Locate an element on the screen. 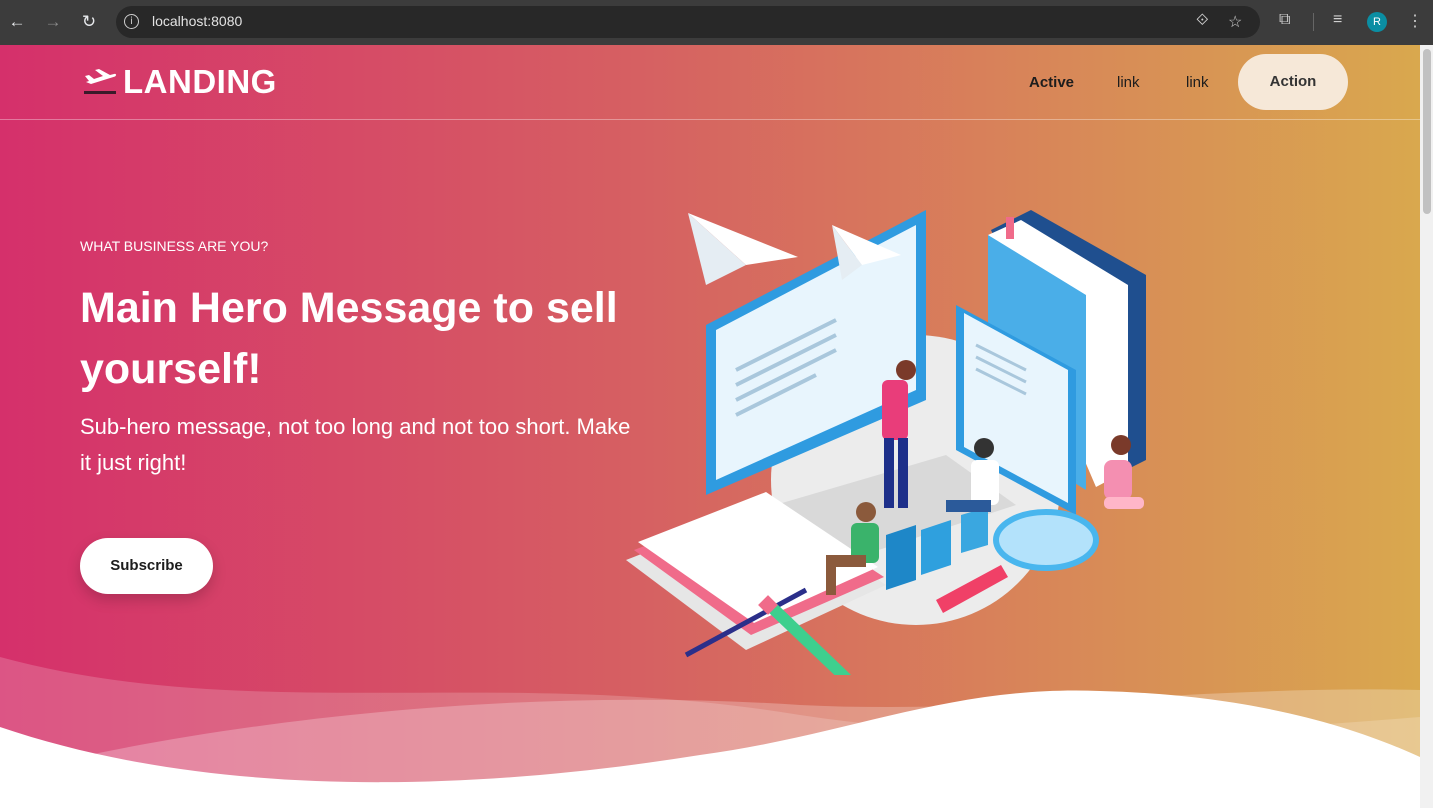 This screenshot has width=1433, height=808. action-button: Action is located at coordinates (1293, 82).